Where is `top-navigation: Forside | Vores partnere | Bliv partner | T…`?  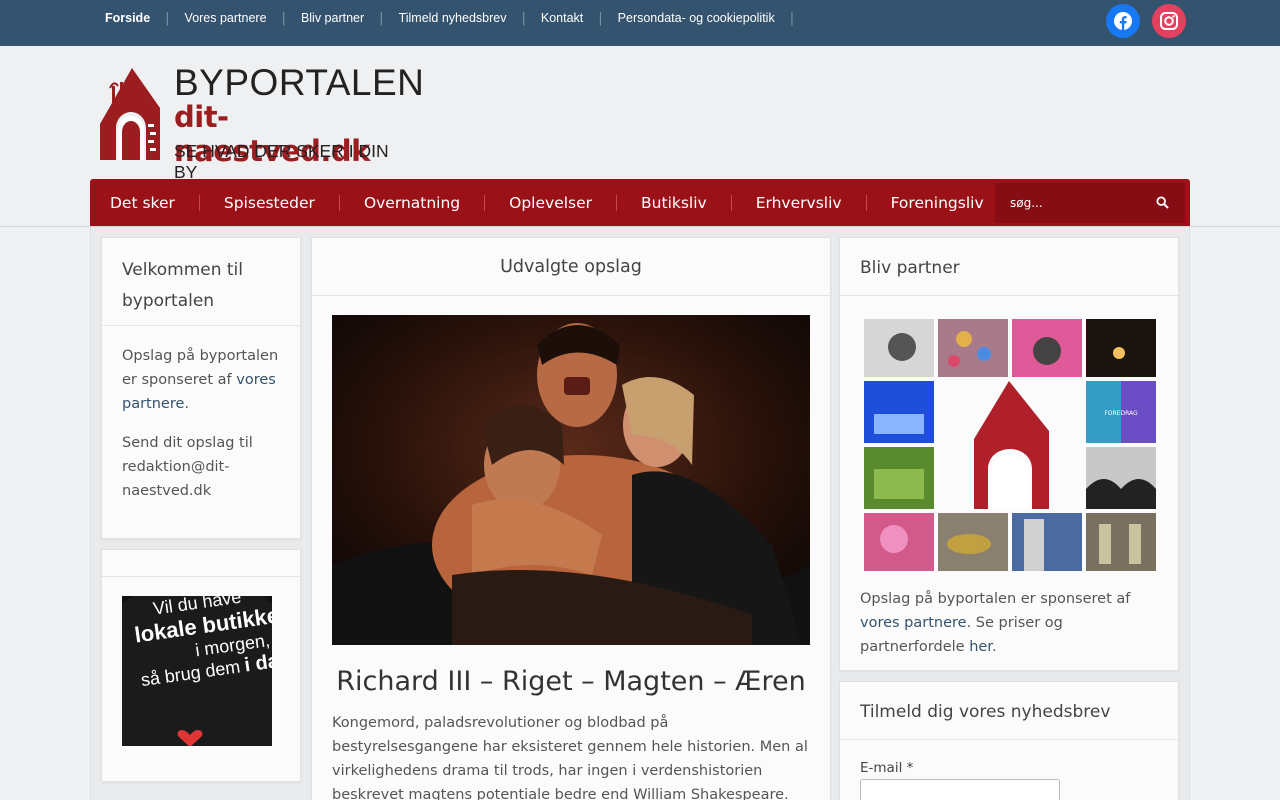
top-navigation: Forside | Vores partnere | Bliv partner | T… is located at coordinates (442, 18).